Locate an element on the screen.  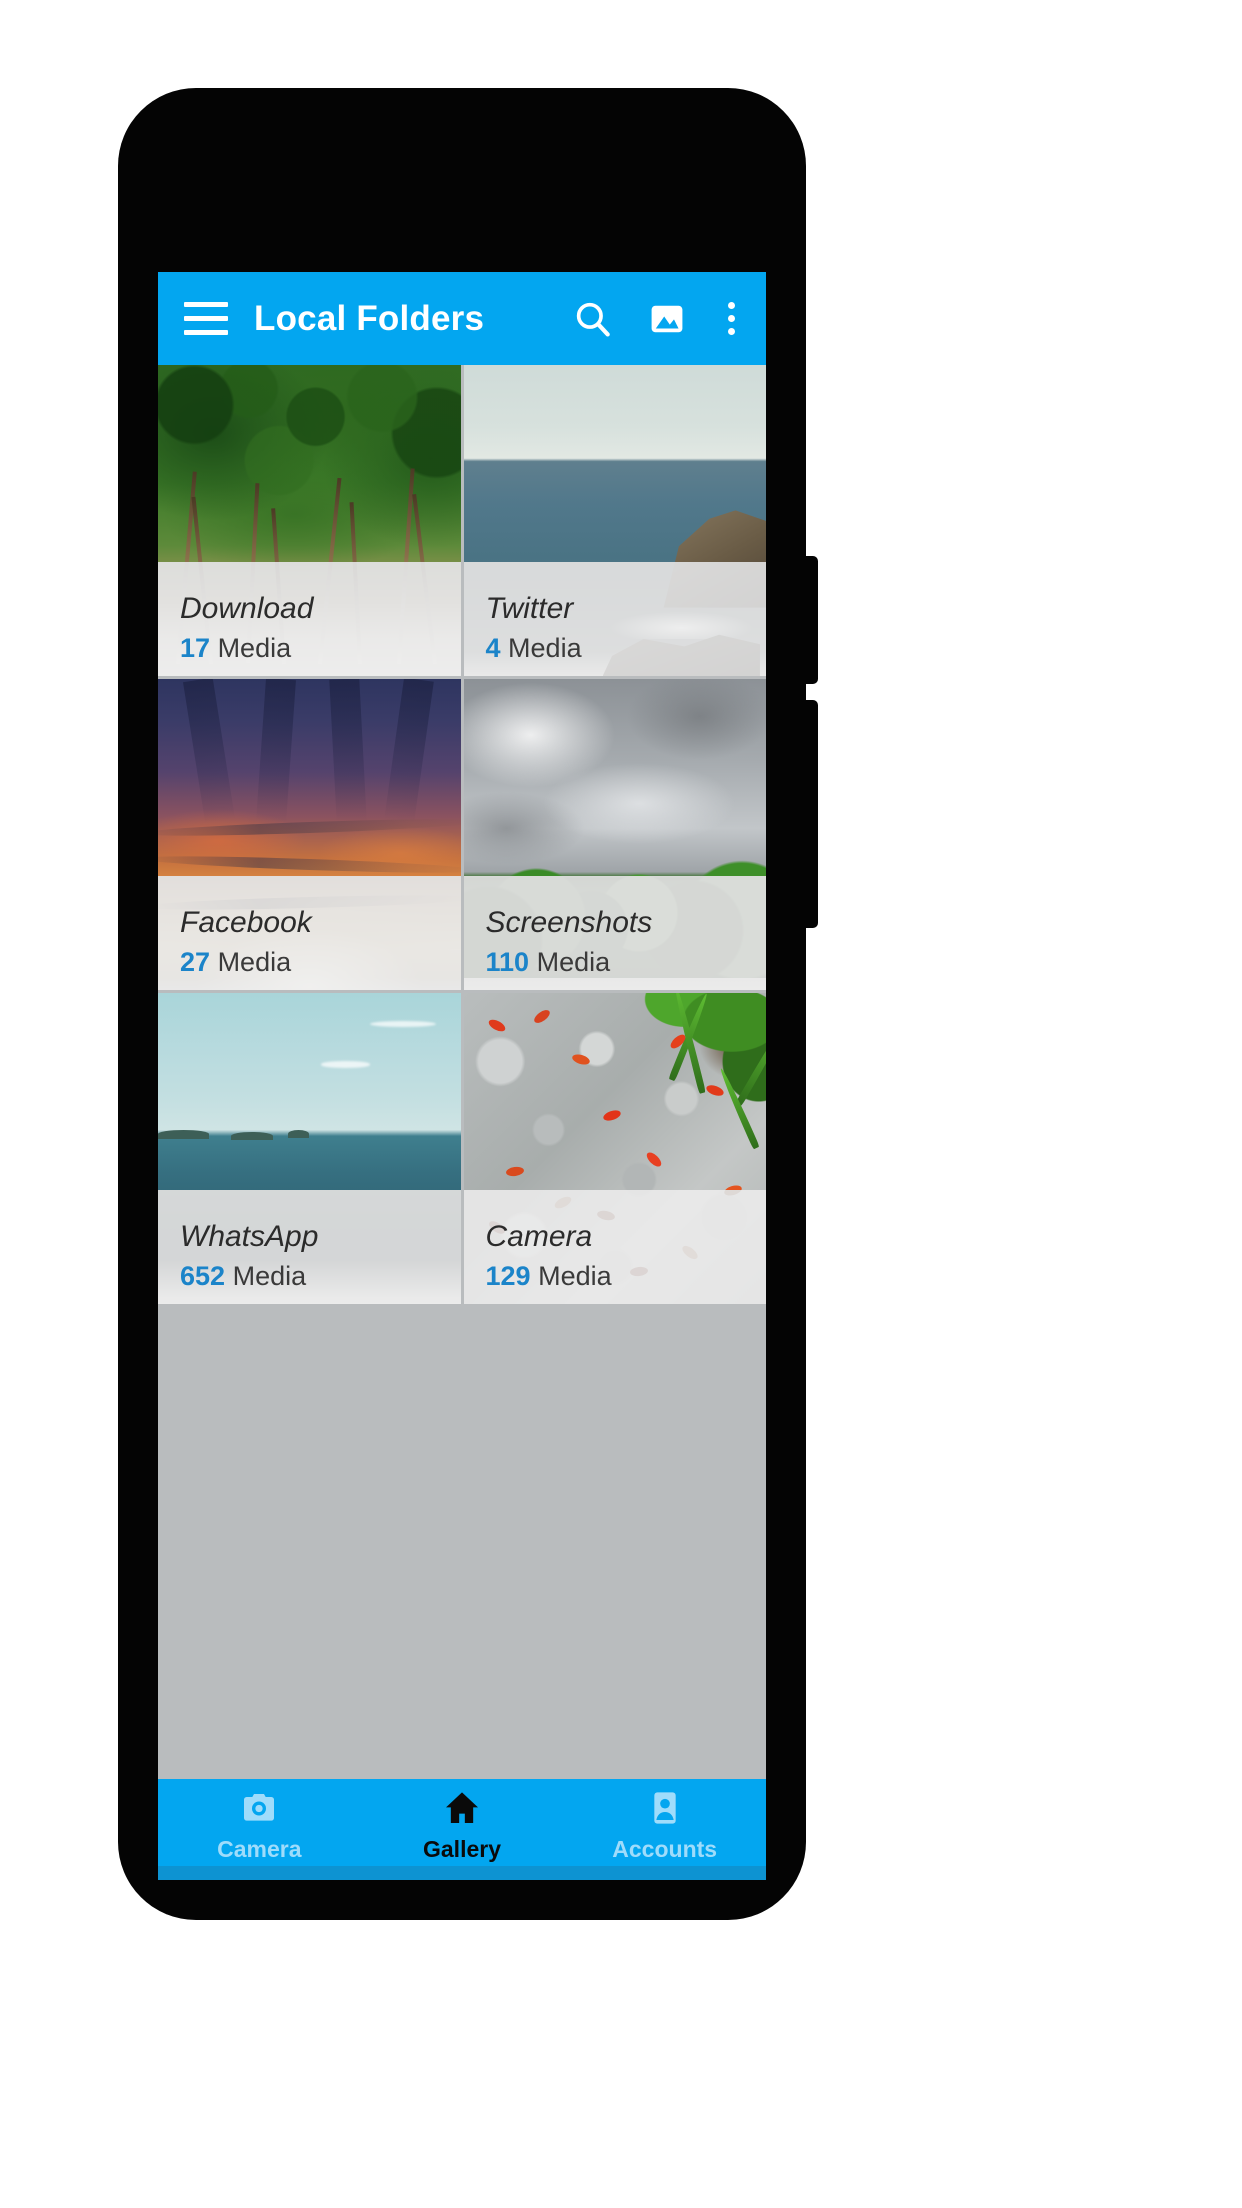
folder-count-value: 17 is located at coordinates (195, 648).